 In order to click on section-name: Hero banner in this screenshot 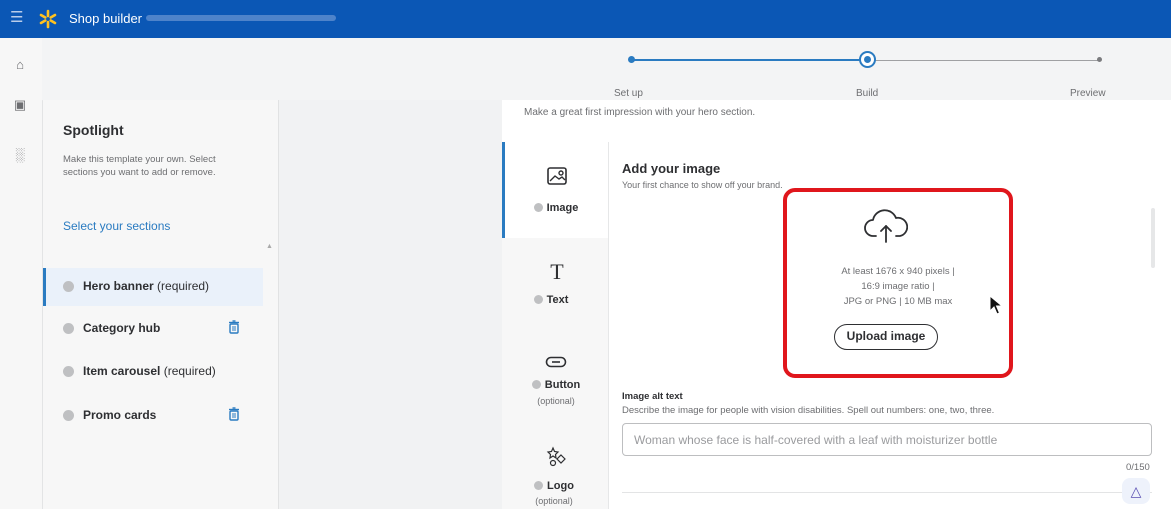, I will do `click(118, 286)`.